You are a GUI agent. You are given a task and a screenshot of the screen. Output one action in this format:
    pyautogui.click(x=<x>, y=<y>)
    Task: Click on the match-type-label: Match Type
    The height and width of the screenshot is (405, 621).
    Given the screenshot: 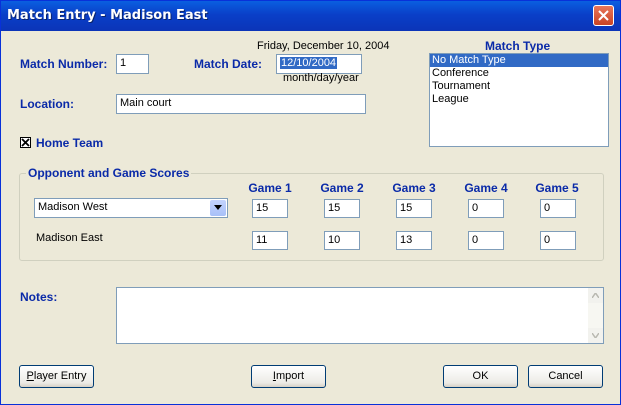 What is the action you would take?
    pyautogui.click(x=518, y=46)
    